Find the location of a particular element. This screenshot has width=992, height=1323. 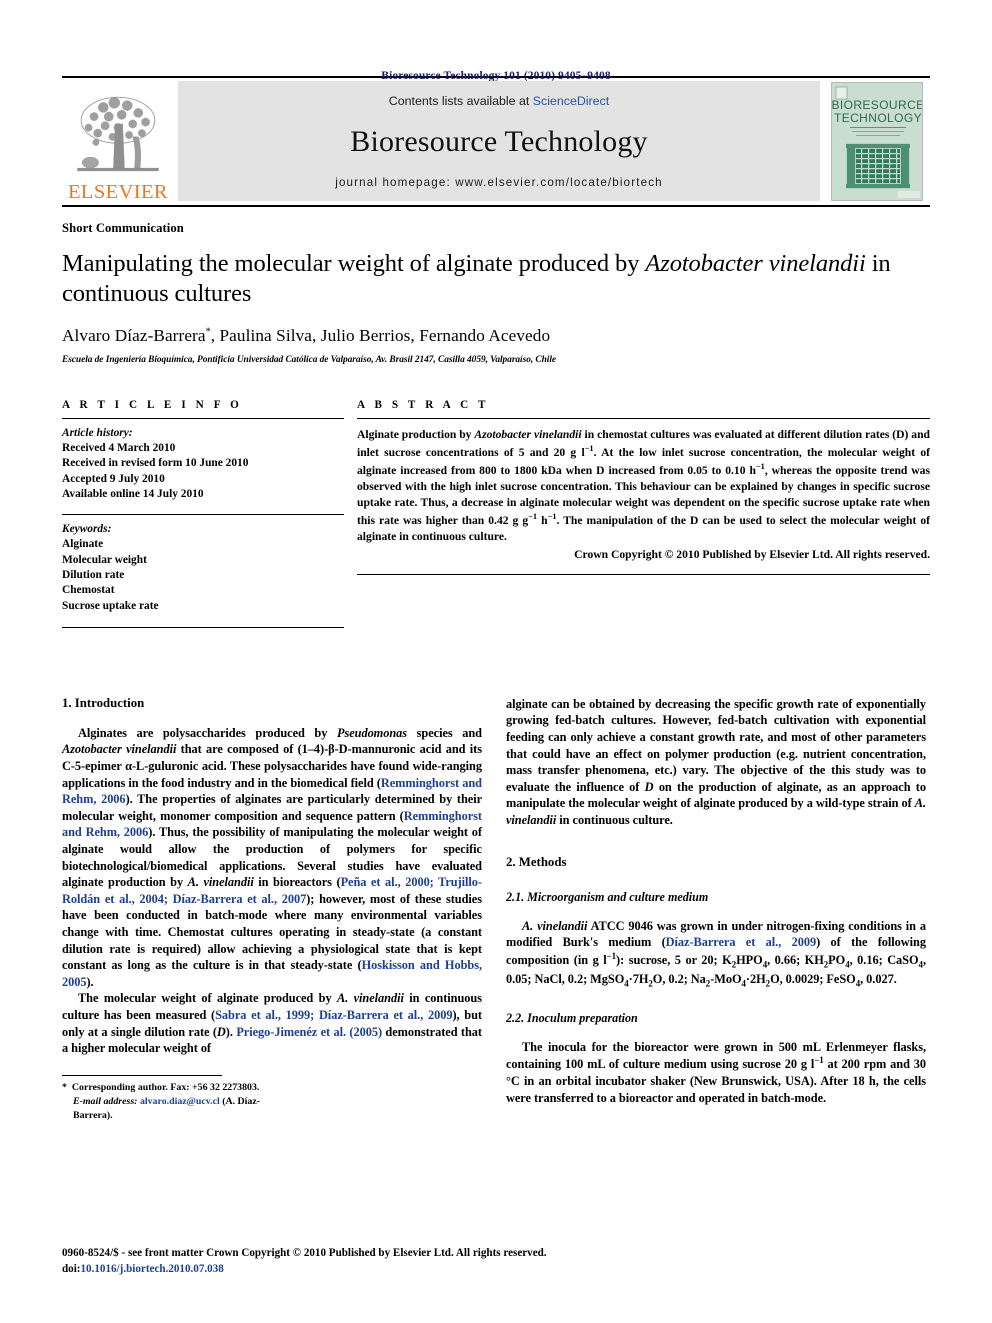

text-seg: -MoO is located at coordinates (726, 979).